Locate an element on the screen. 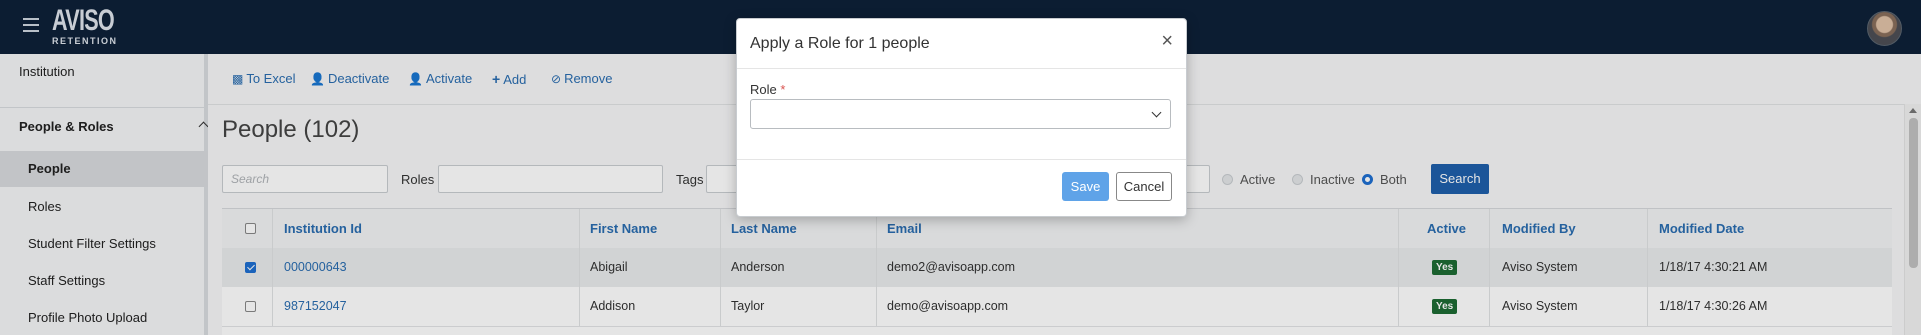 This screenshot has height=336, width=1921. role-field-label: Role * is located at coordinates (767, 89).